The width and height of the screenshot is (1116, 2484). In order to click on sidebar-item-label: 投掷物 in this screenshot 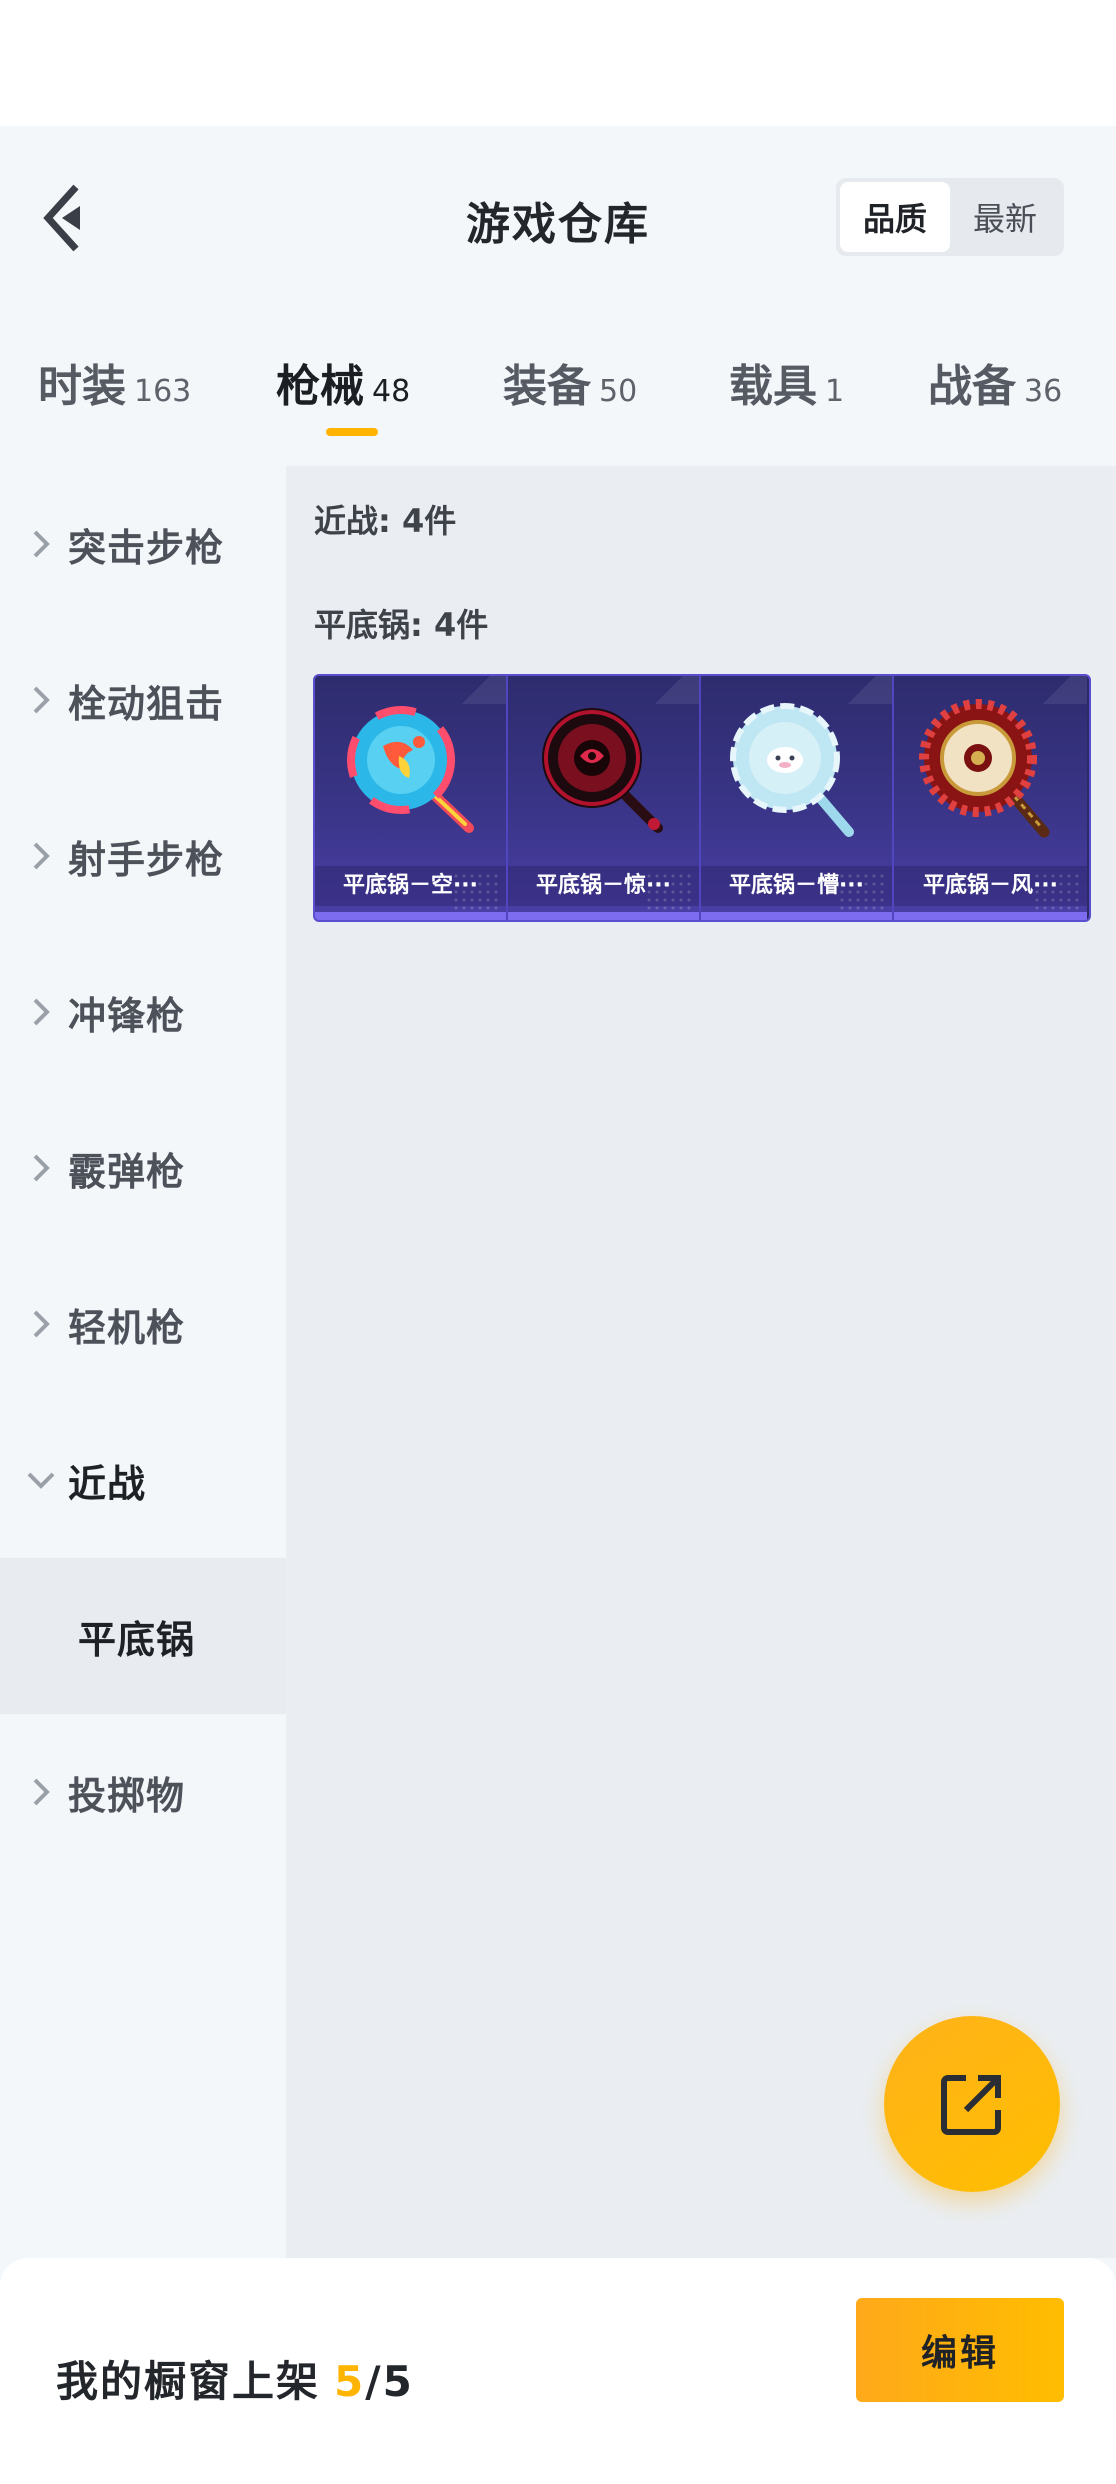, I will do `click(127, 1795)`.